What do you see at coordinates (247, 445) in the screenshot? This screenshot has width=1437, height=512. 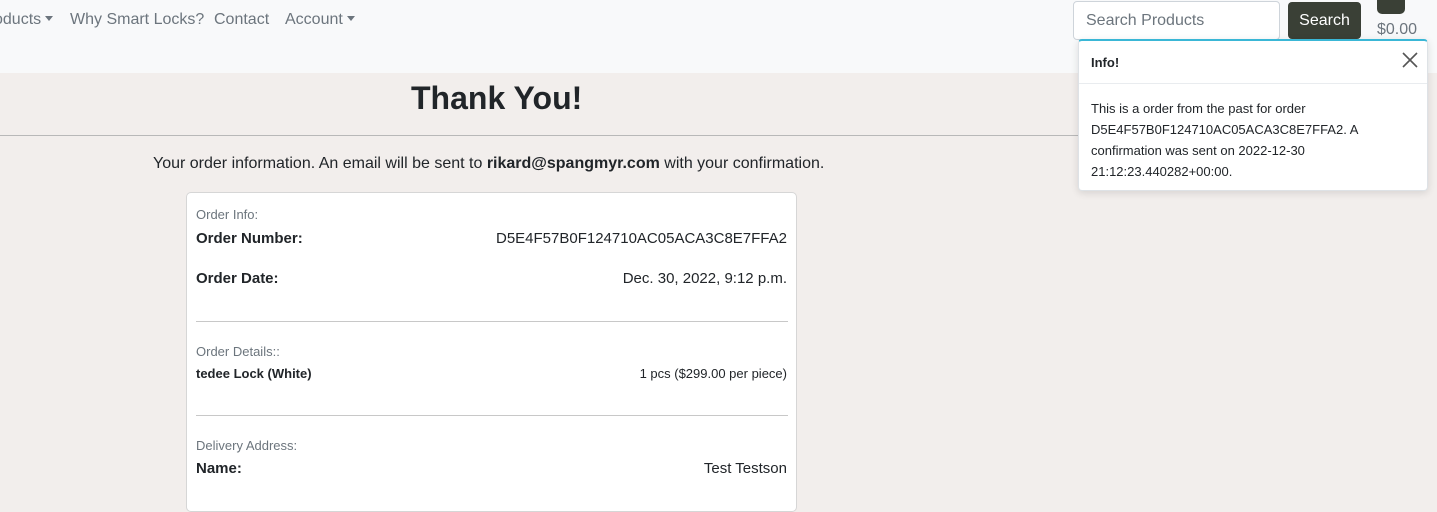 I see `delivery-address-label: Delivery Address:` at bounding box center [247, 445].